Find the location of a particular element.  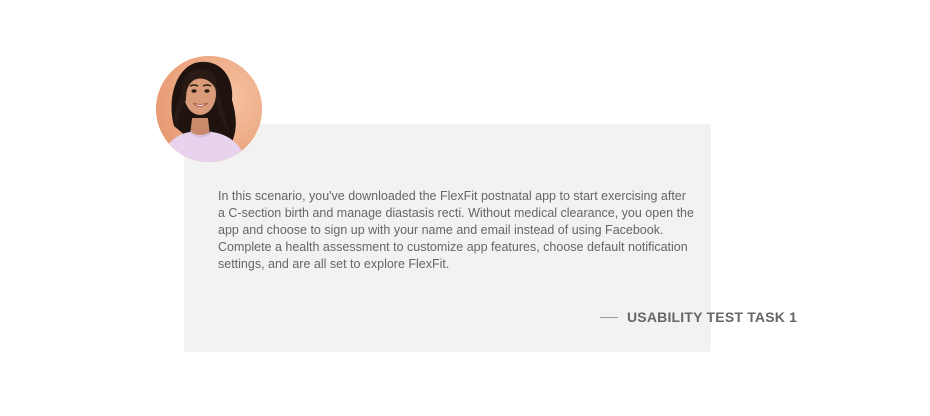

dash-divider is located at coordinates (609, 317).